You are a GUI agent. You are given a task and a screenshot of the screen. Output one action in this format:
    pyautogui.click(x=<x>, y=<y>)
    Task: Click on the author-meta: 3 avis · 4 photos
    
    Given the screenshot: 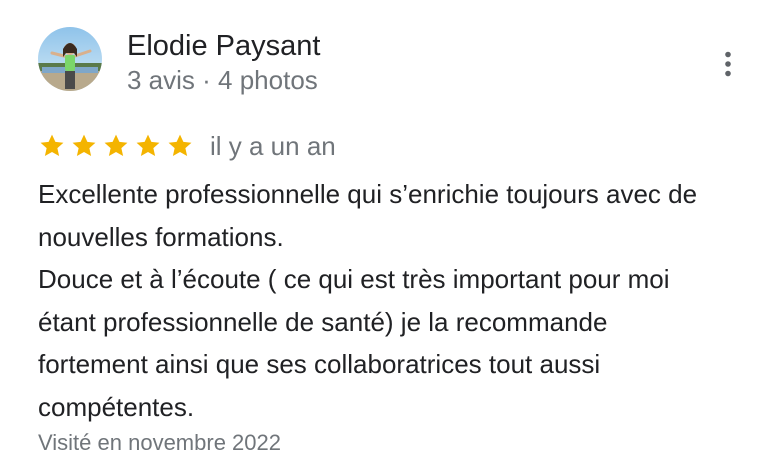 What is the action you would take?
    pyautogui.click(x=222, y=80)
    